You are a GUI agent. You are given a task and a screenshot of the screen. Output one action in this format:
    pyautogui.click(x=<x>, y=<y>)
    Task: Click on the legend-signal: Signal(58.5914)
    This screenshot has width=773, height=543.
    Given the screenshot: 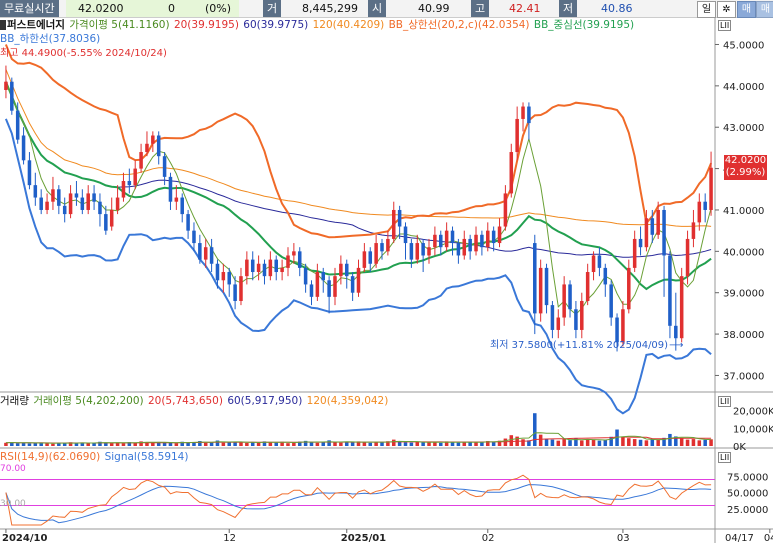 What is the action you would take?
    pyautogui.click(x=147, y=457)
    